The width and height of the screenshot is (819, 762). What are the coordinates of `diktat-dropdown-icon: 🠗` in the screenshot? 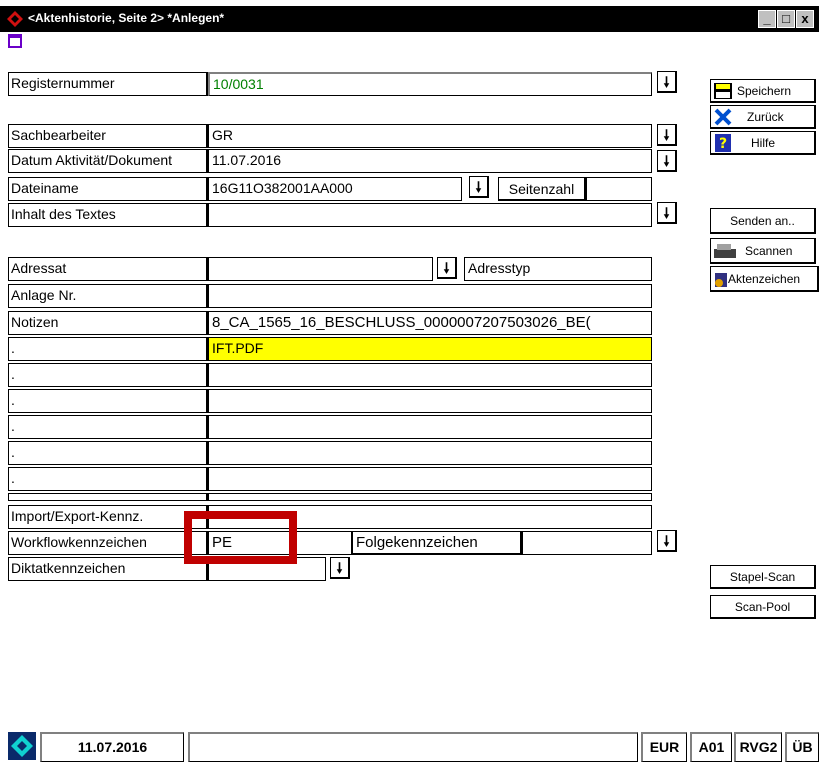 It's located at (340, 568).